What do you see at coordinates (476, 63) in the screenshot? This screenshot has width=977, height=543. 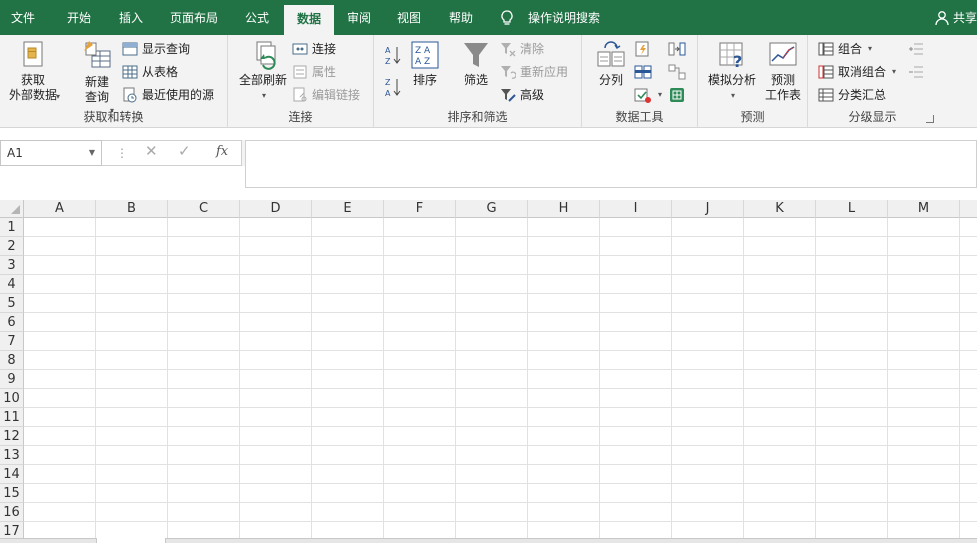 I see `filter-button: 筛选` at bounding box center [476, 63].